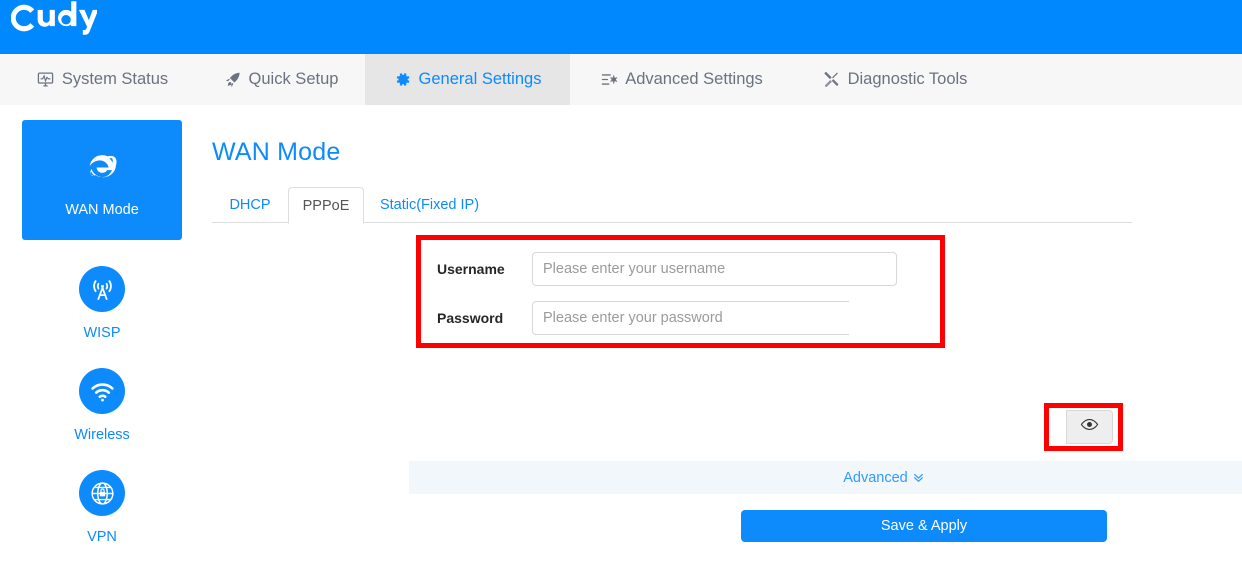 Image resolution: width=1242 pixels, height=586 pixels. Describe the element at coordinates (470, 318) in the screenshot. I see `password-label: Password` at that location.